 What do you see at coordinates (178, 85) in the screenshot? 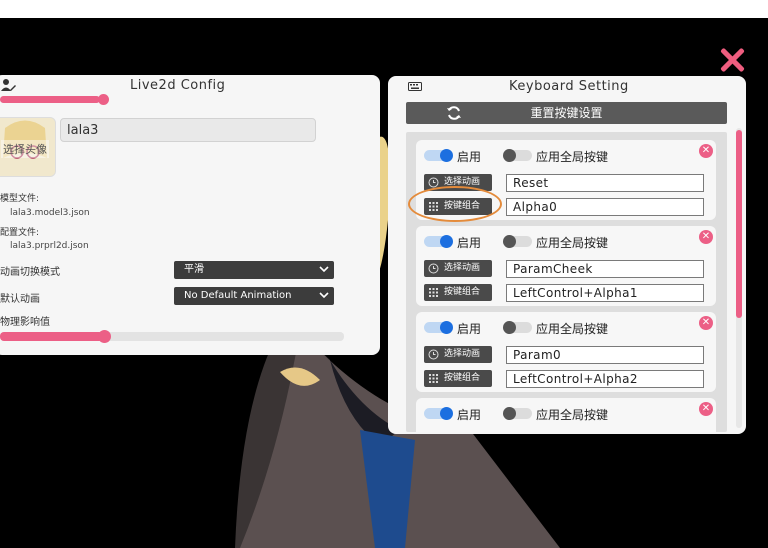
I see `panel-title: Live2d Config` at bounding box center [178, 85].